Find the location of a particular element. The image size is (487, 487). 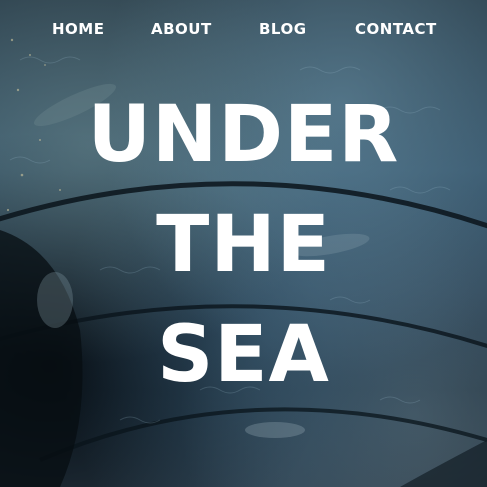

nav-link-contact: CONTACT is located at coordinates (396, 29).